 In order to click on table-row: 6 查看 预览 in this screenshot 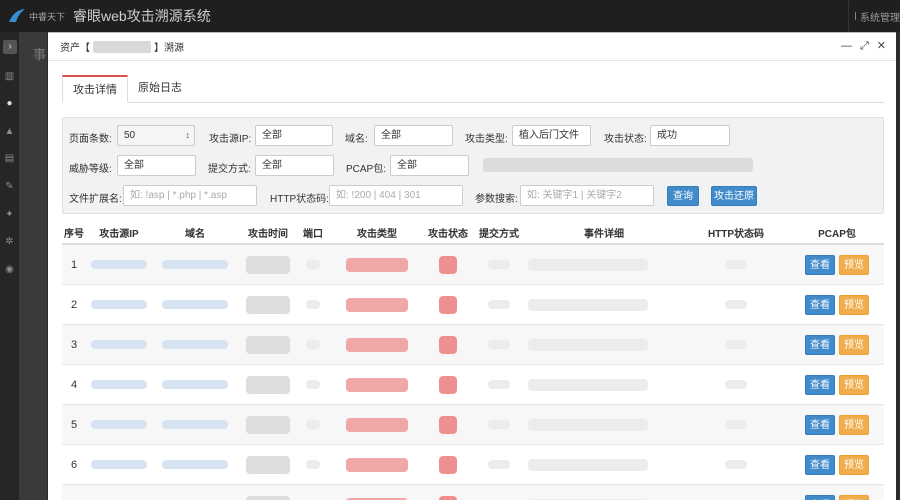, I will do `click(473, 465)`.